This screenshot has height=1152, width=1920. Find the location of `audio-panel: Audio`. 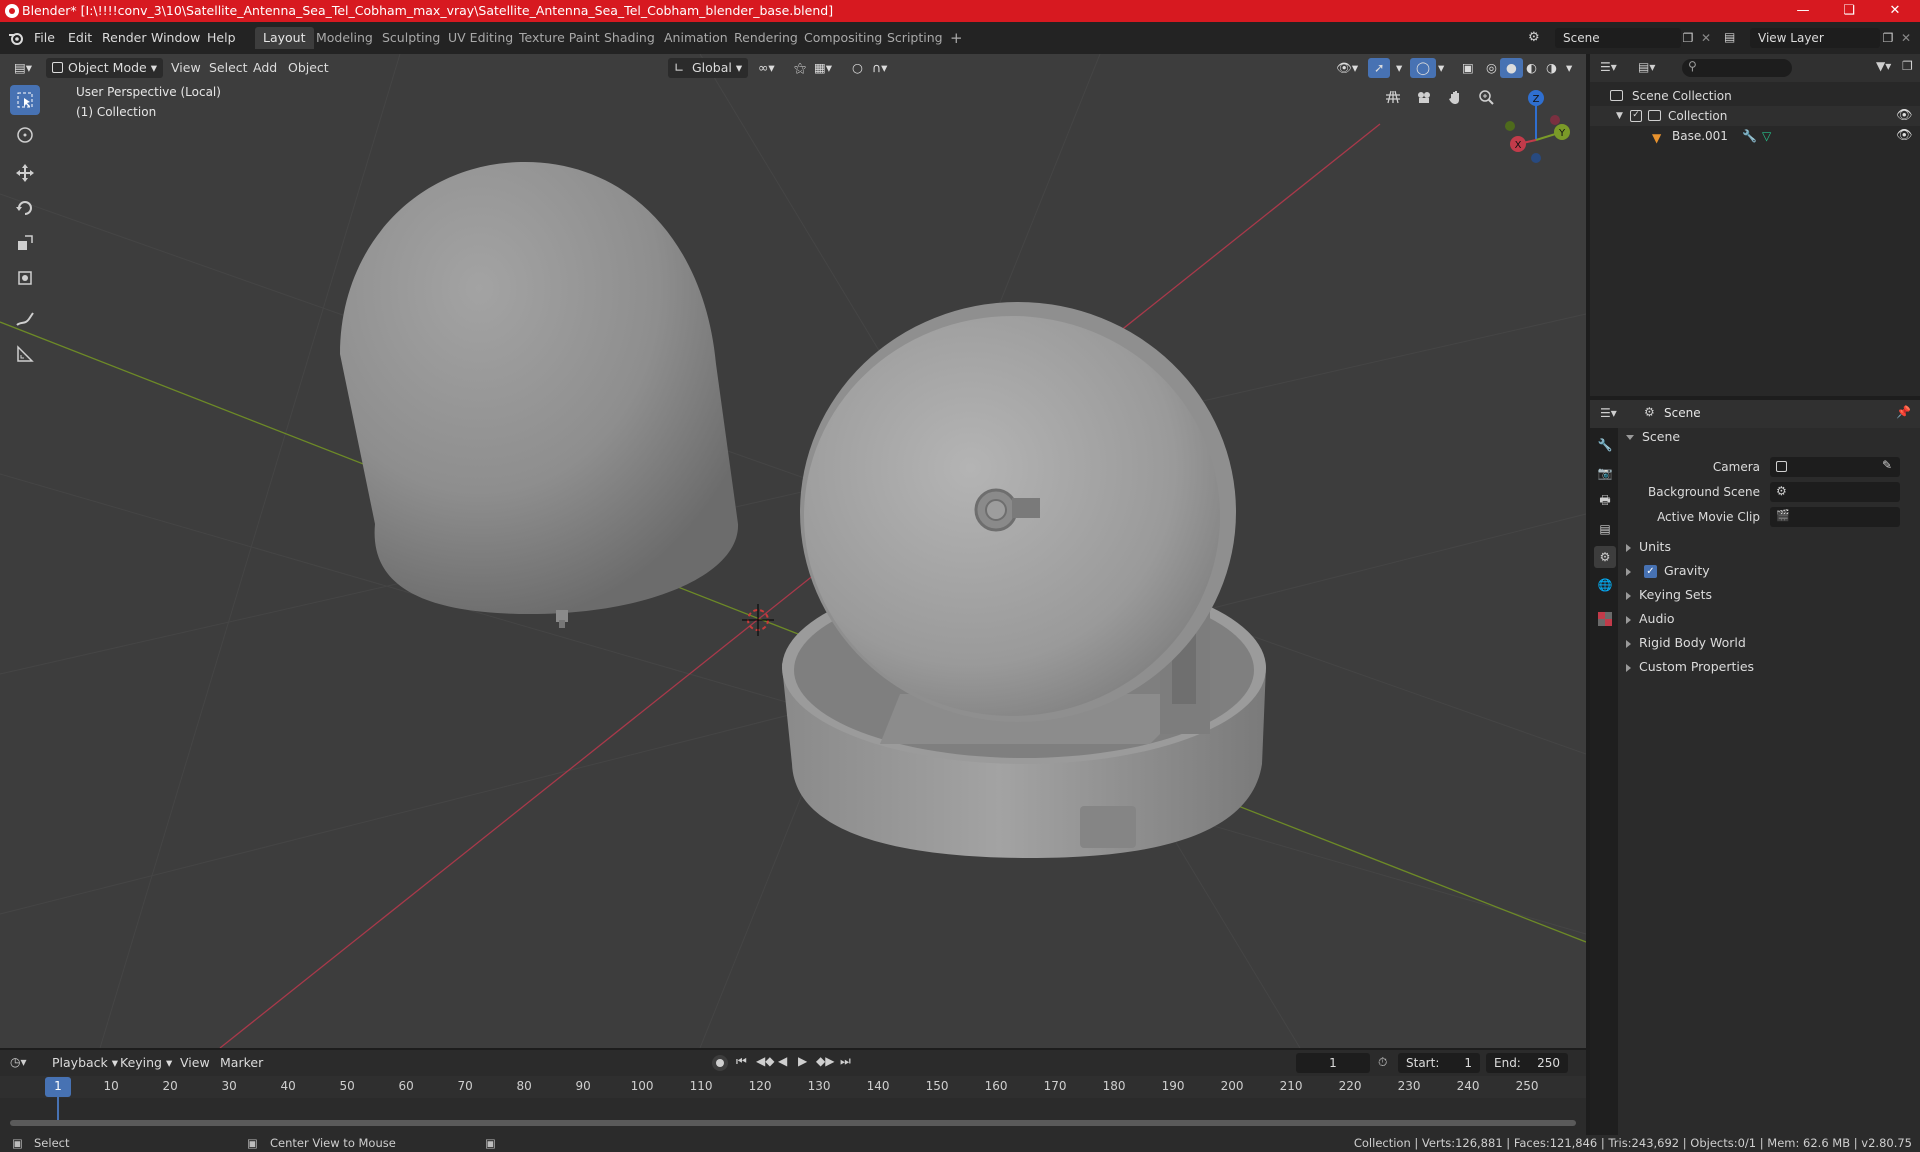

audio-panel: Audio is located at coordinates (1771, 619).